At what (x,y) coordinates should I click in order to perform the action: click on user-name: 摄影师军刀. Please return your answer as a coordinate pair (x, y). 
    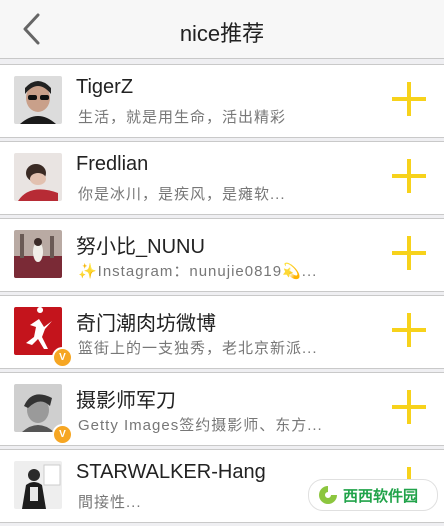
    Looking at the image, I should click on (126, 401).